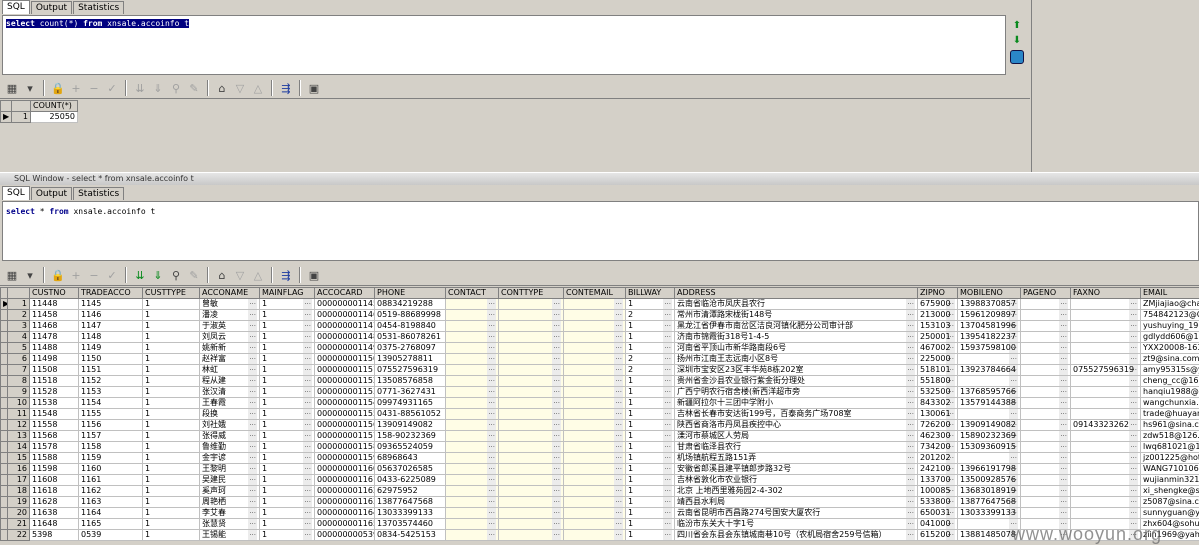  I want to click on table-cell: ···153103, so click(938, 326).